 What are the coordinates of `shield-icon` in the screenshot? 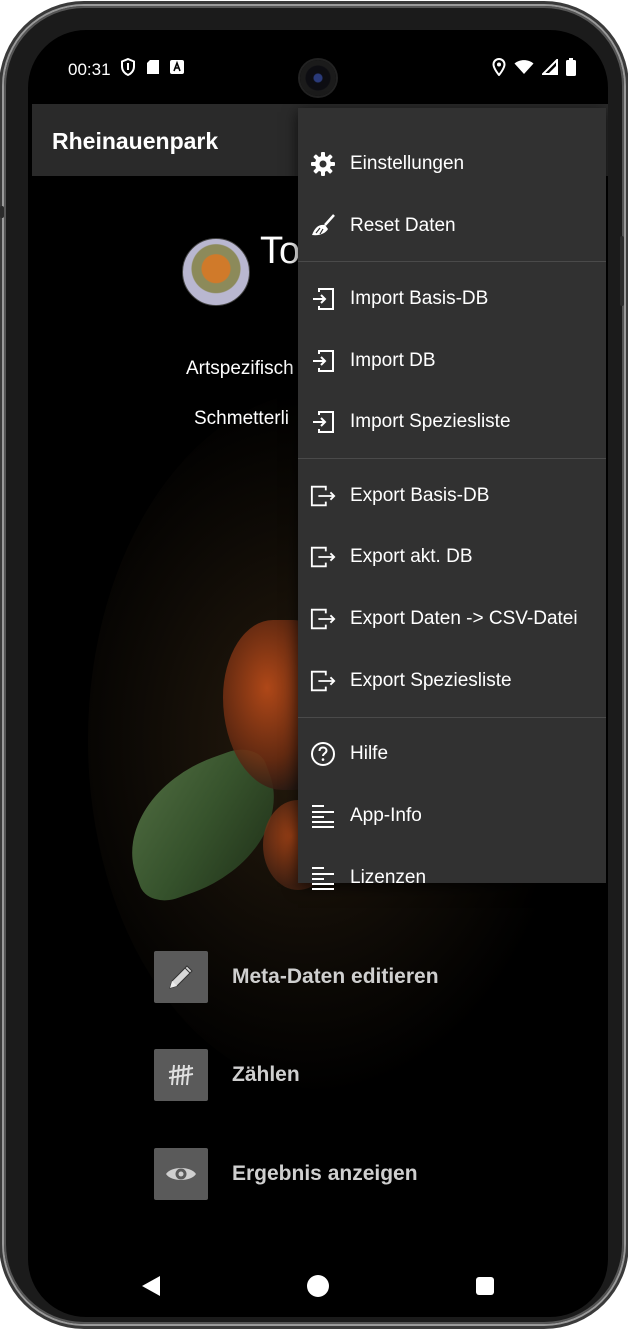 It's located at (128, 69).